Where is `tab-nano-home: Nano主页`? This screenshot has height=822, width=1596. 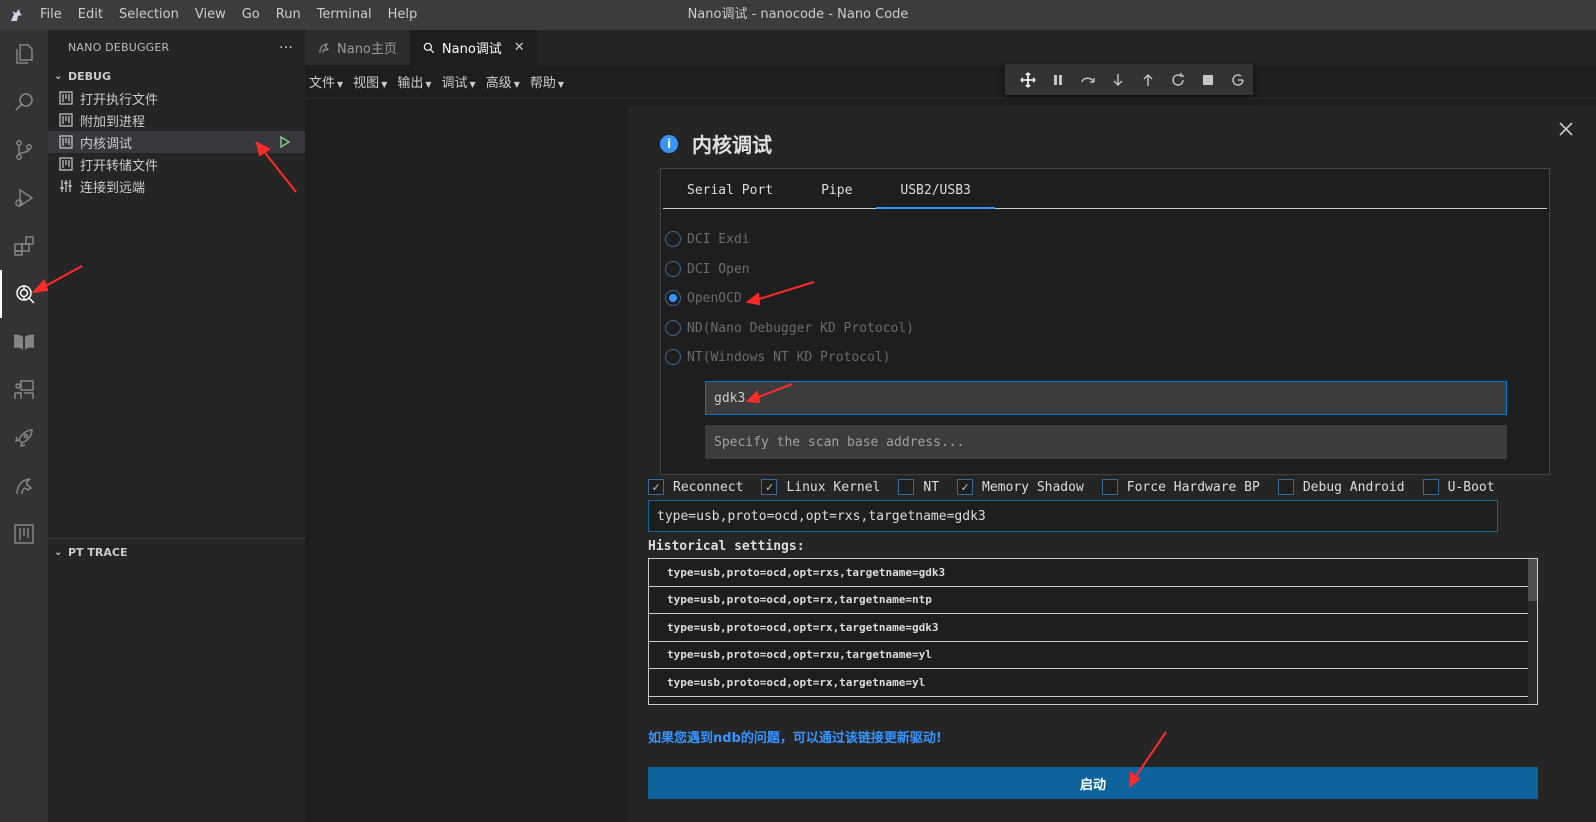
tab-nano-home: Nano主页 is located at coordinates (357, 47).